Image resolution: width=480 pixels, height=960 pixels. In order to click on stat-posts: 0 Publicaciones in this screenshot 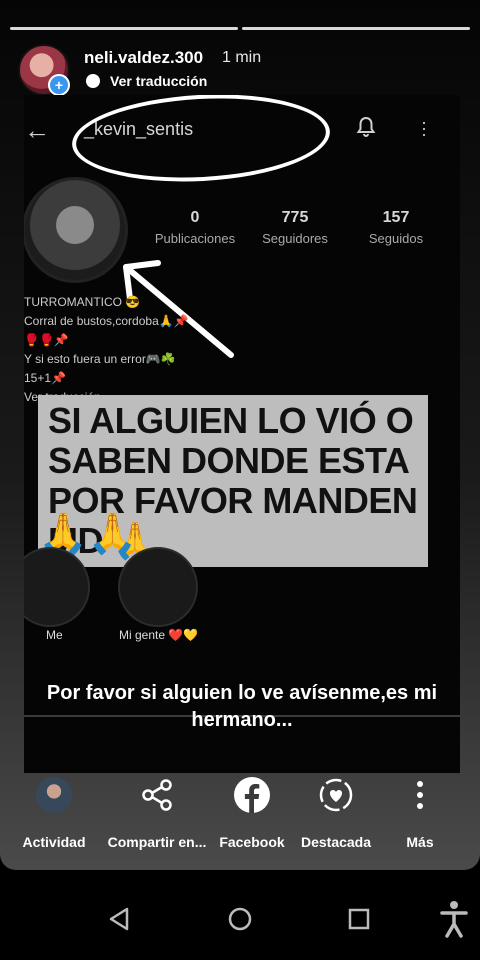, I will do `click(195, 227)`.